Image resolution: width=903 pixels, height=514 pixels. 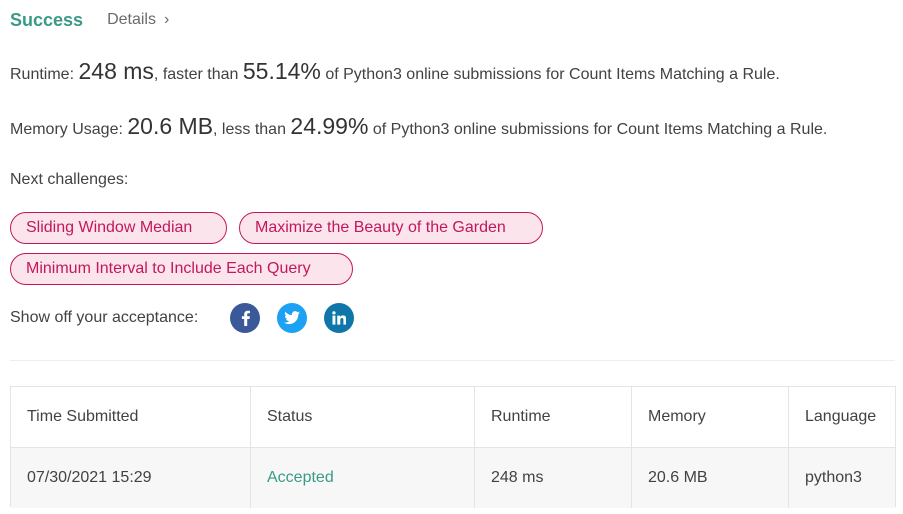 I want to click on cell-runtime: 248 ms, so click(x=553, y=477).